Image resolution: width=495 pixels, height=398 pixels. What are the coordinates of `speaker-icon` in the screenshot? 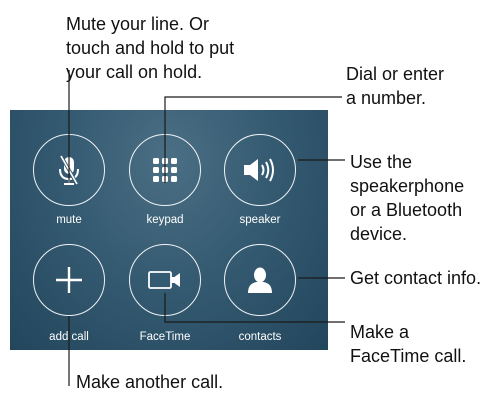 It's located at (259, 170).